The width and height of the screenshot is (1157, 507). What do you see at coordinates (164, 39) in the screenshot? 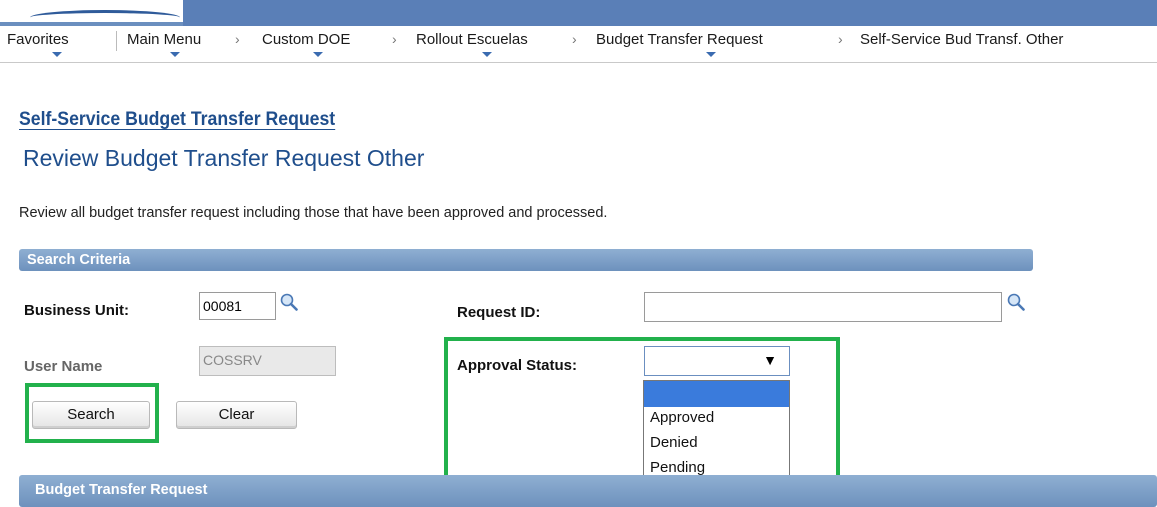
I see `nav-main-menu: Main Menu` at bounding box center [164, 39].